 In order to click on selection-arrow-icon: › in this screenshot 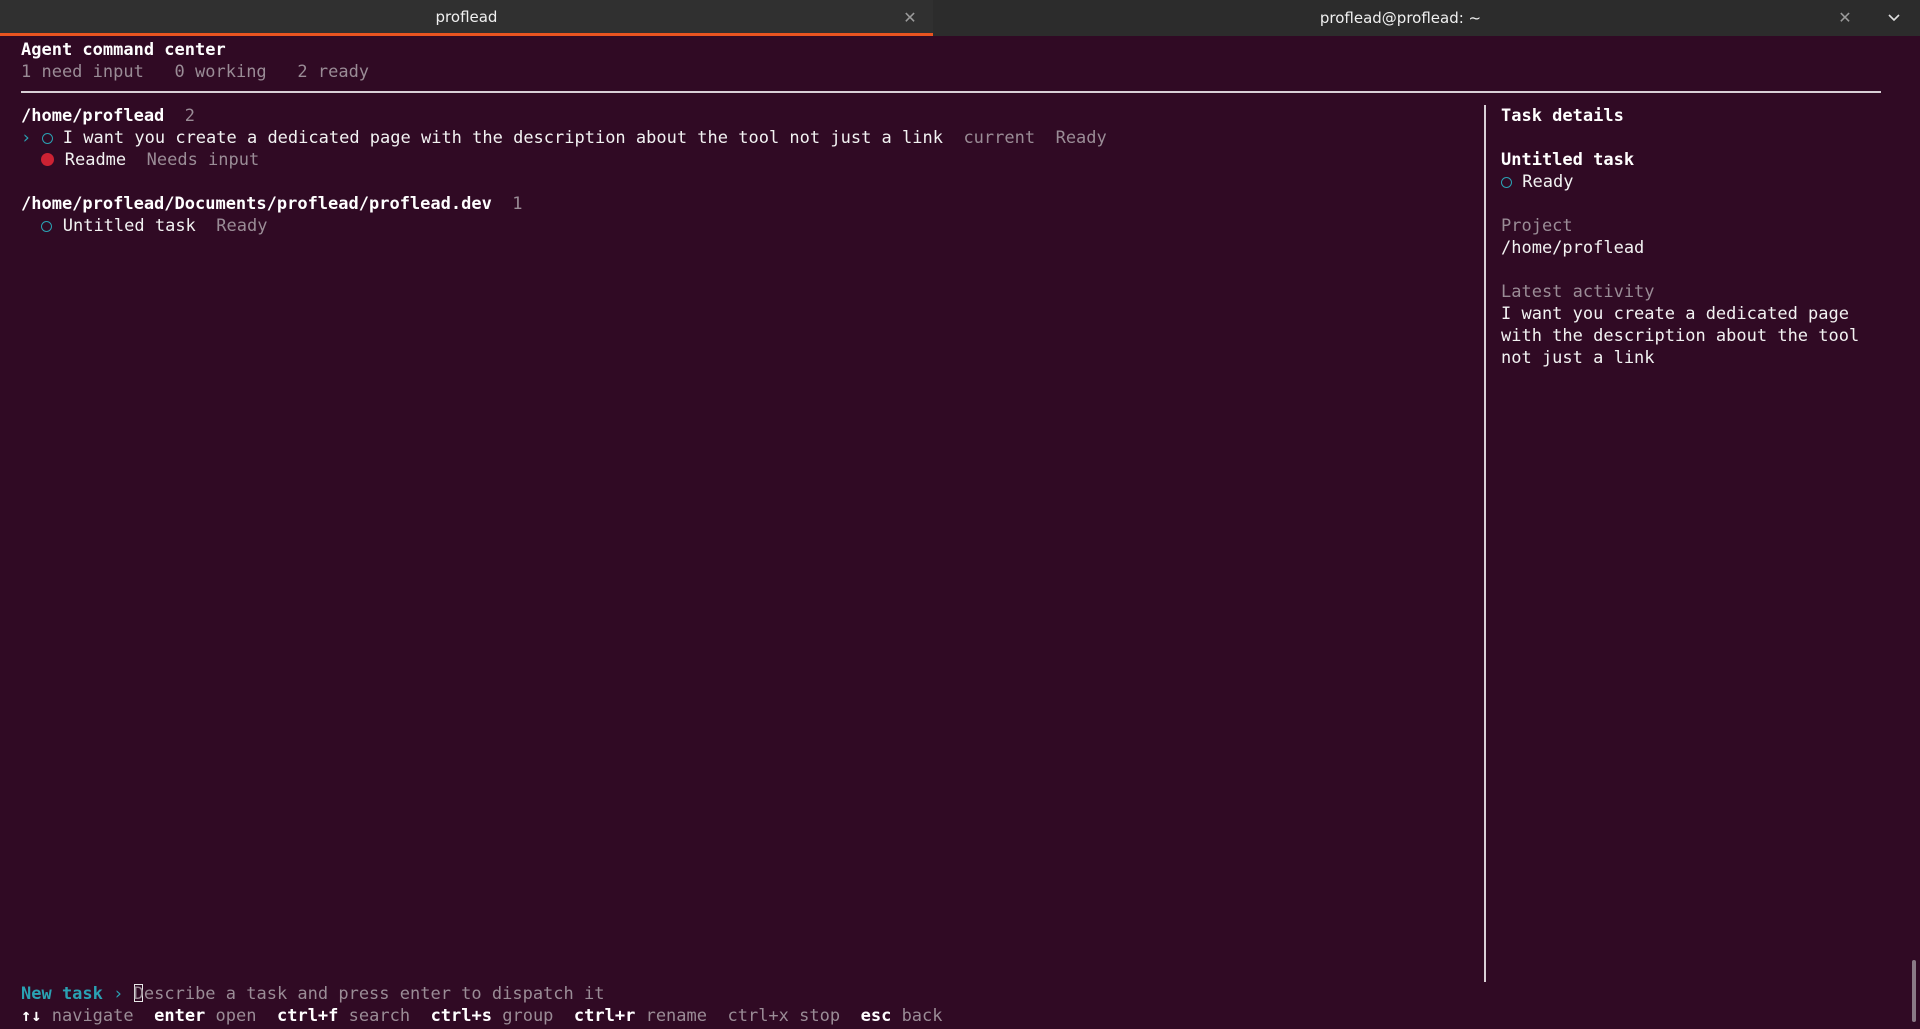, I will do `click(26, 138)`.